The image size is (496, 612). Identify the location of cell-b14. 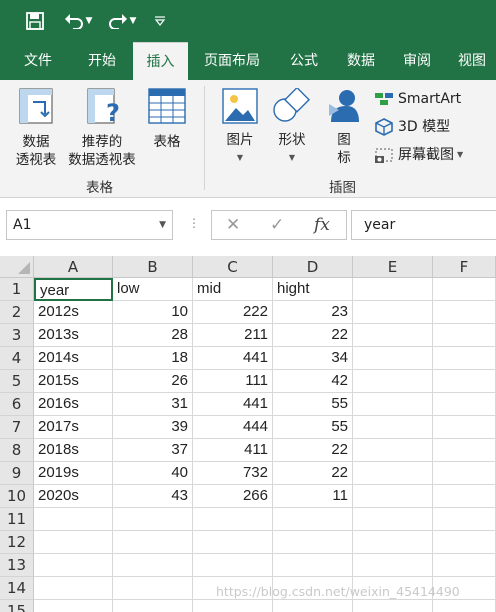
(153, 588).